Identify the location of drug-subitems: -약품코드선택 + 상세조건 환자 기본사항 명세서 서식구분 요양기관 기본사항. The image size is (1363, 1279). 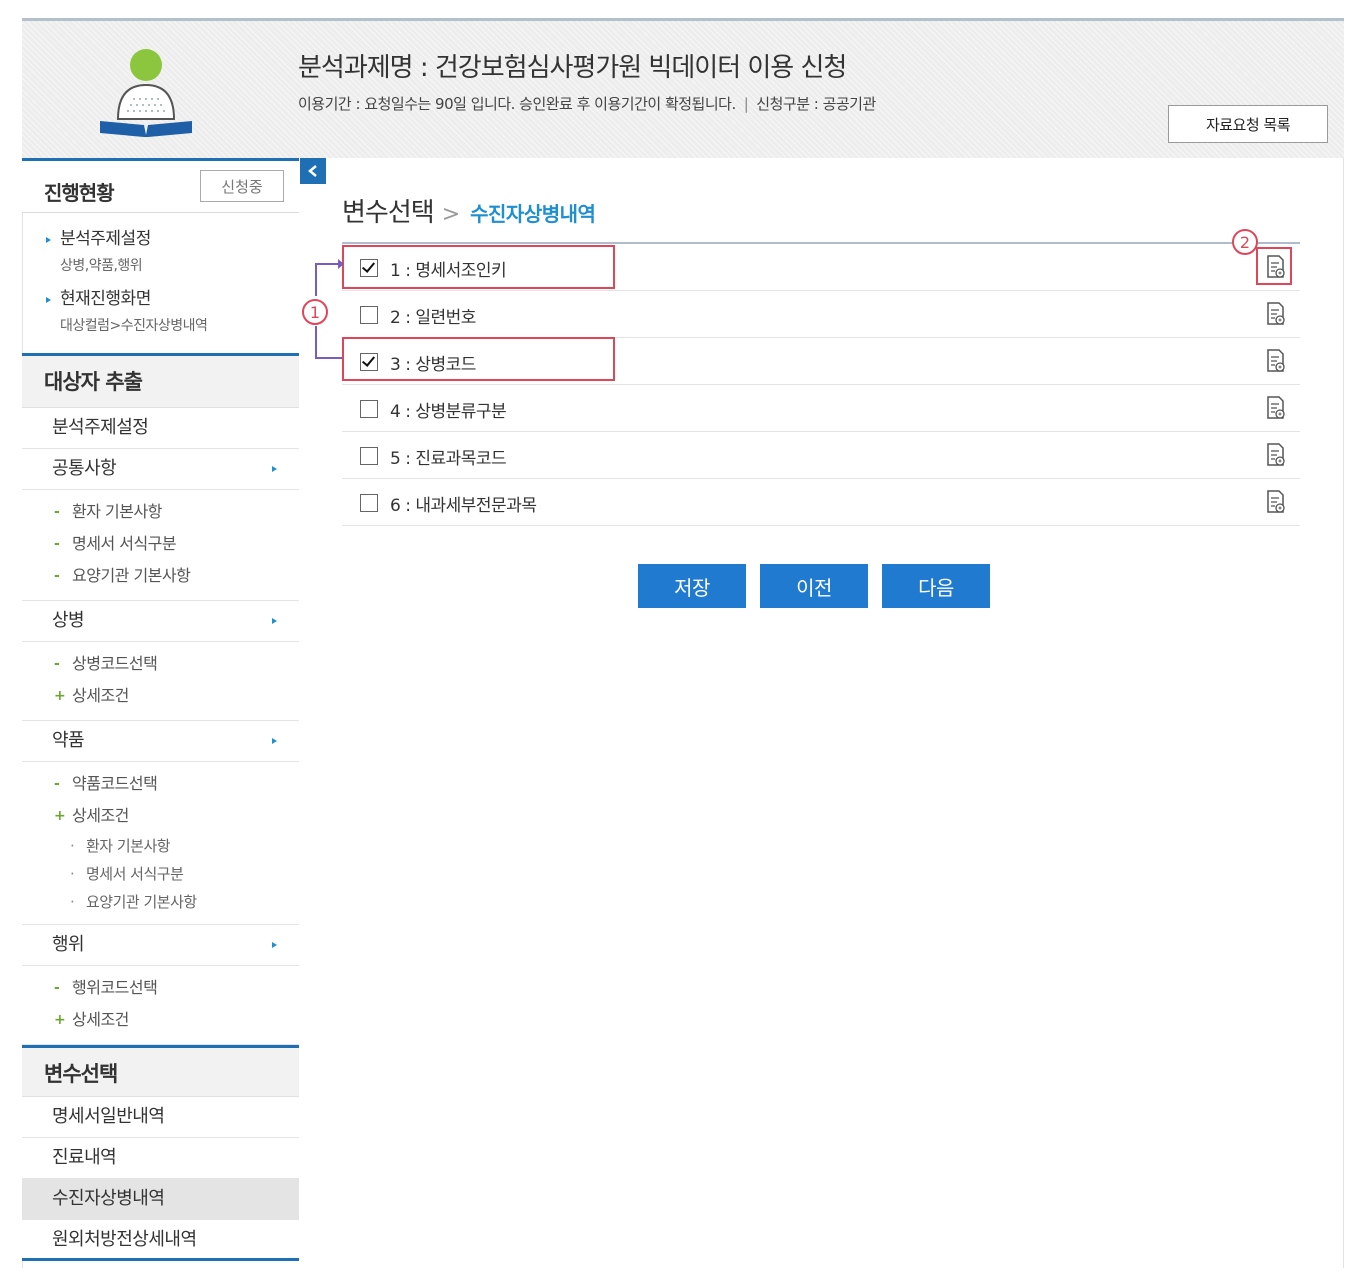
(160, 843).